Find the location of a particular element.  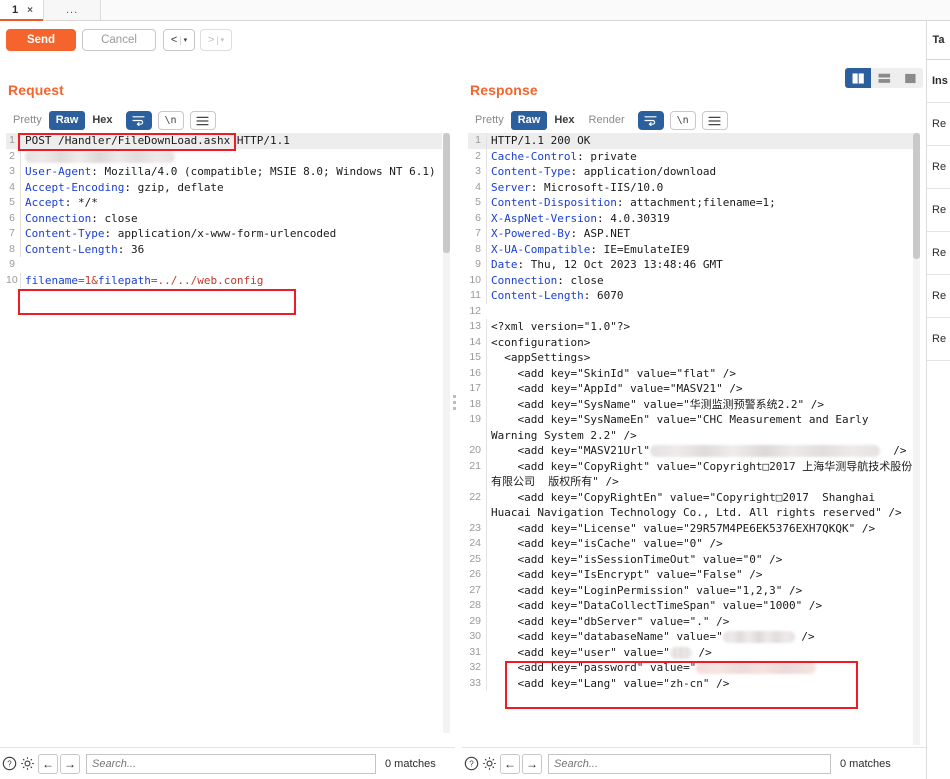

request-view-tab-raw: Raw is located at coordinates (67, 120).